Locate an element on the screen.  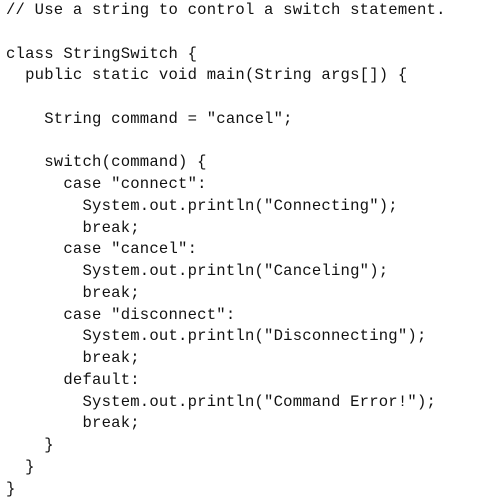
println-connecting-line: System.out.println("Connecting"); is located at coordinates (226, 207).